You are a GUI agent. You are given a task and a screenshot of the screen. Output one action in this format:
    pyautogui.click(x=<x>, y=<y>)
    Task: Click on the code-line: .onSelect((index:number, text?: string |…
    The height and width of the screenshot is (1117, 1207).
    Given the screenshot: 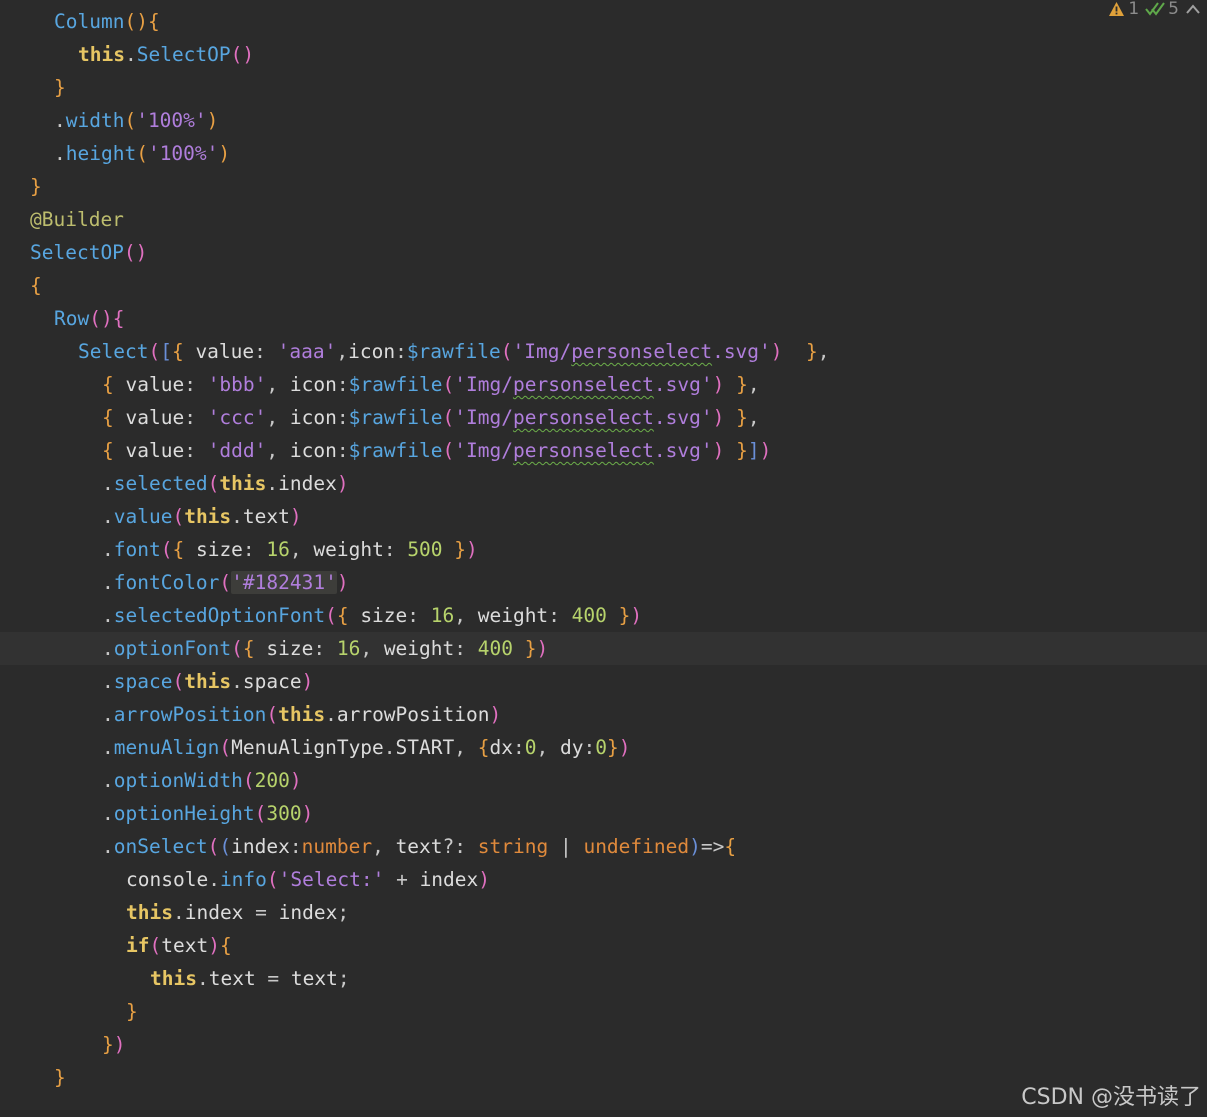 What is the action you would take?
    pyautogui.click(x=603, y=846)
    